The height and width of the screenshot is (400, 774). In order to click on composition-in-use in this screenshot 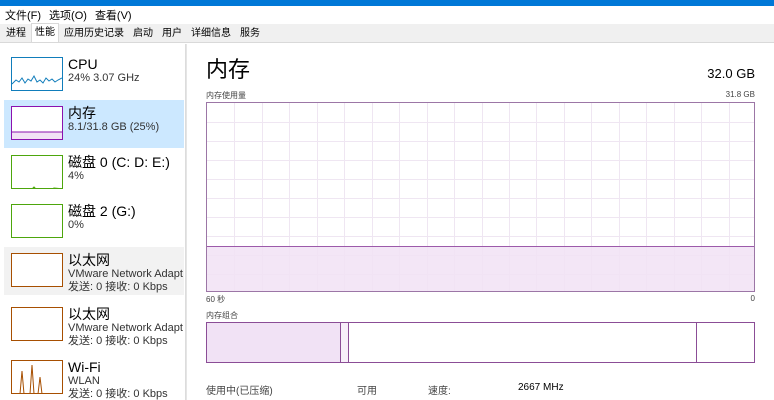, I will do `click(274, 342)`.